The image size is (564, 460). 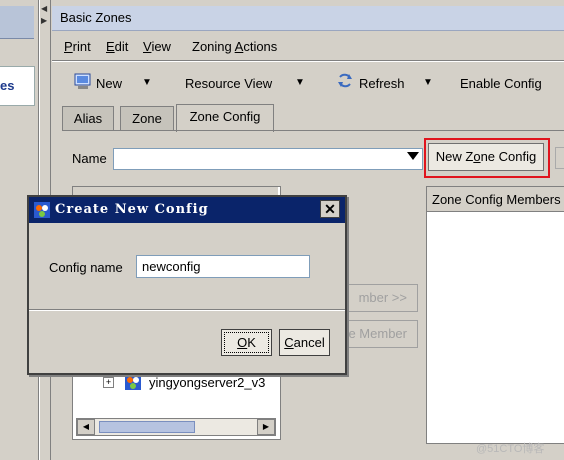 What do you see at coordinates (308, 46) in the screenshot?
I see `menu-bar: Print Edit View Zoning Actions` at bounding box center [308, 46].